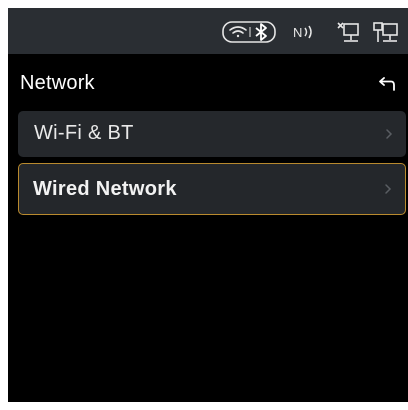  Describe the element at coordinates (105, 189) in the screenshot. I see `menu-item-label: Wired Network` at that location.